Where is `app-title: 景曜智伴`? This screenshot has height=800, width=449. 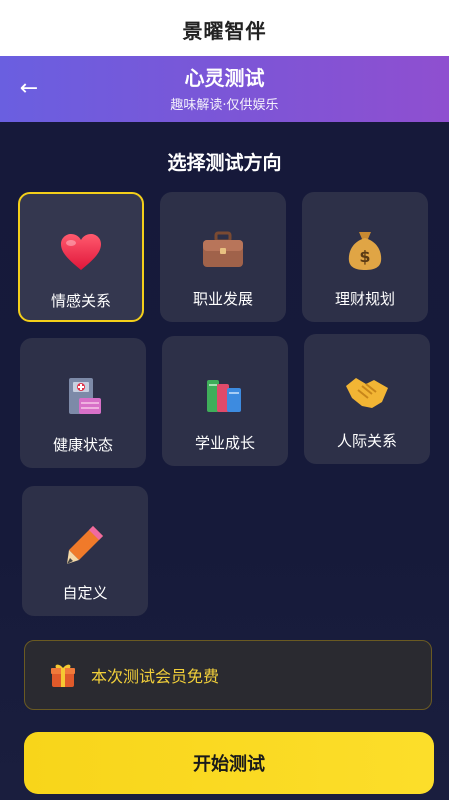 app-title: 景曜智伴 is located at coordinates (224, 29).